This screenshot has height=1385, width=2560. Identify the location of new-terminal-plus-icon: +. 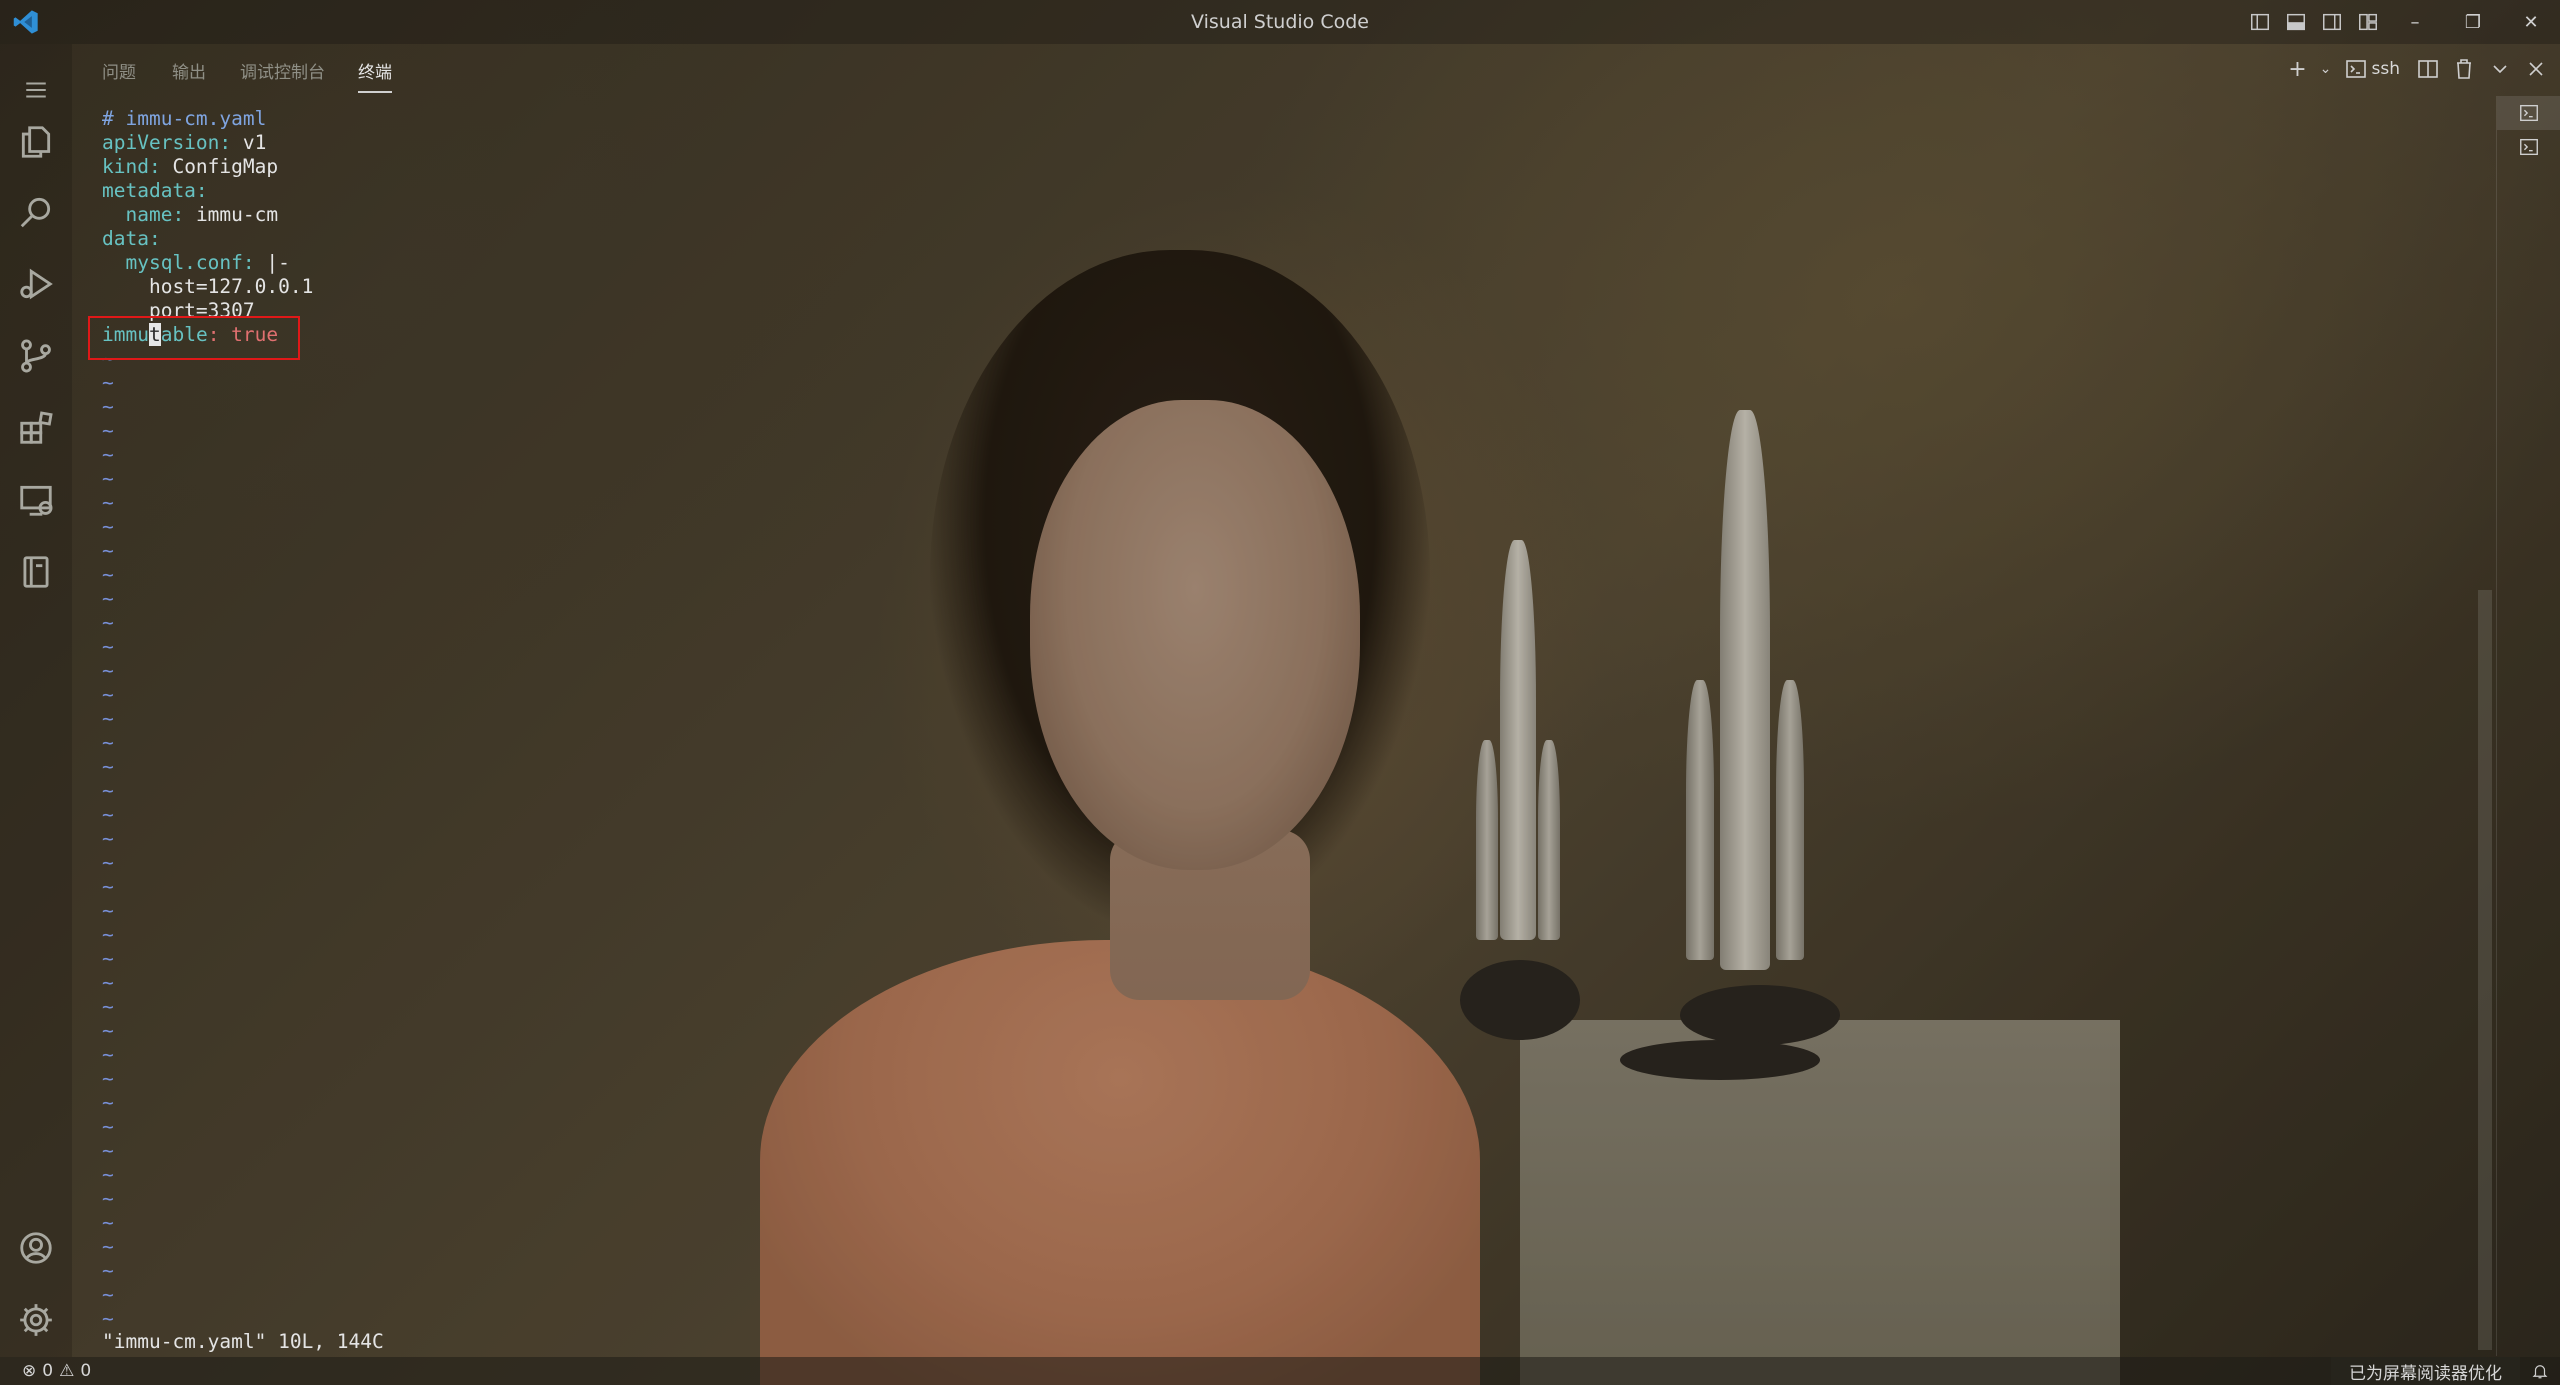
(2298, 69).